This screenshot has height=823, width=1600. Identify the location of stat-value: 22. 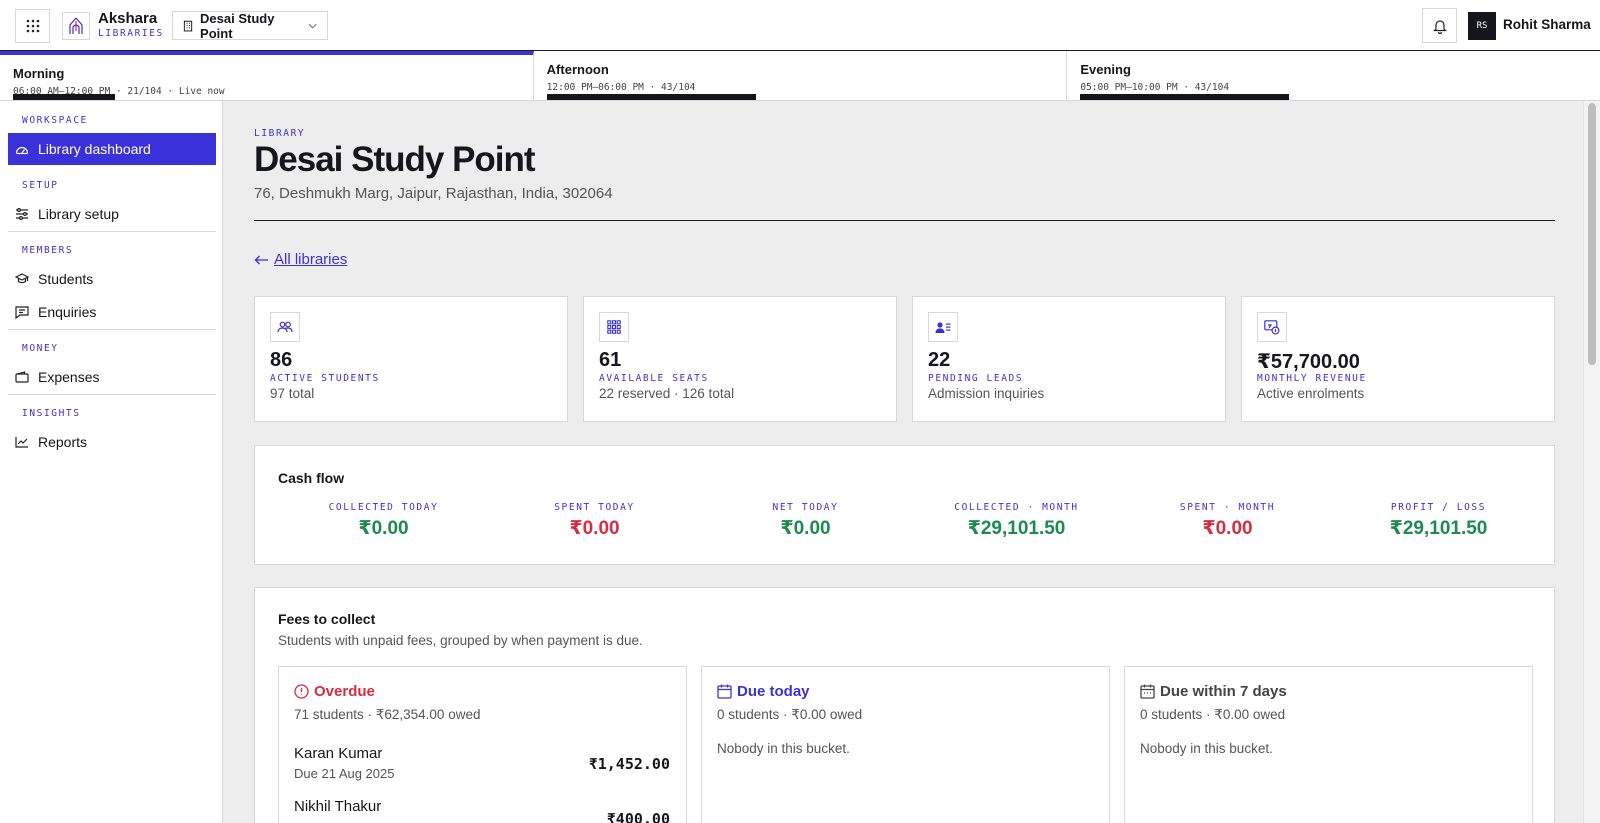
(939, 360).